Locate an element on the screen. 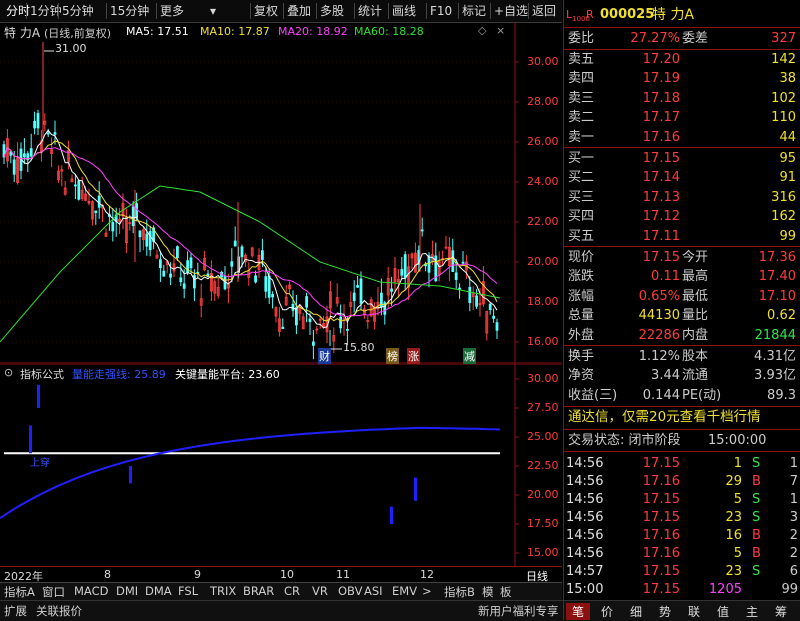 The image size is (800, 621). quote-tab-5: 值 is located at coordinates (723, 611).